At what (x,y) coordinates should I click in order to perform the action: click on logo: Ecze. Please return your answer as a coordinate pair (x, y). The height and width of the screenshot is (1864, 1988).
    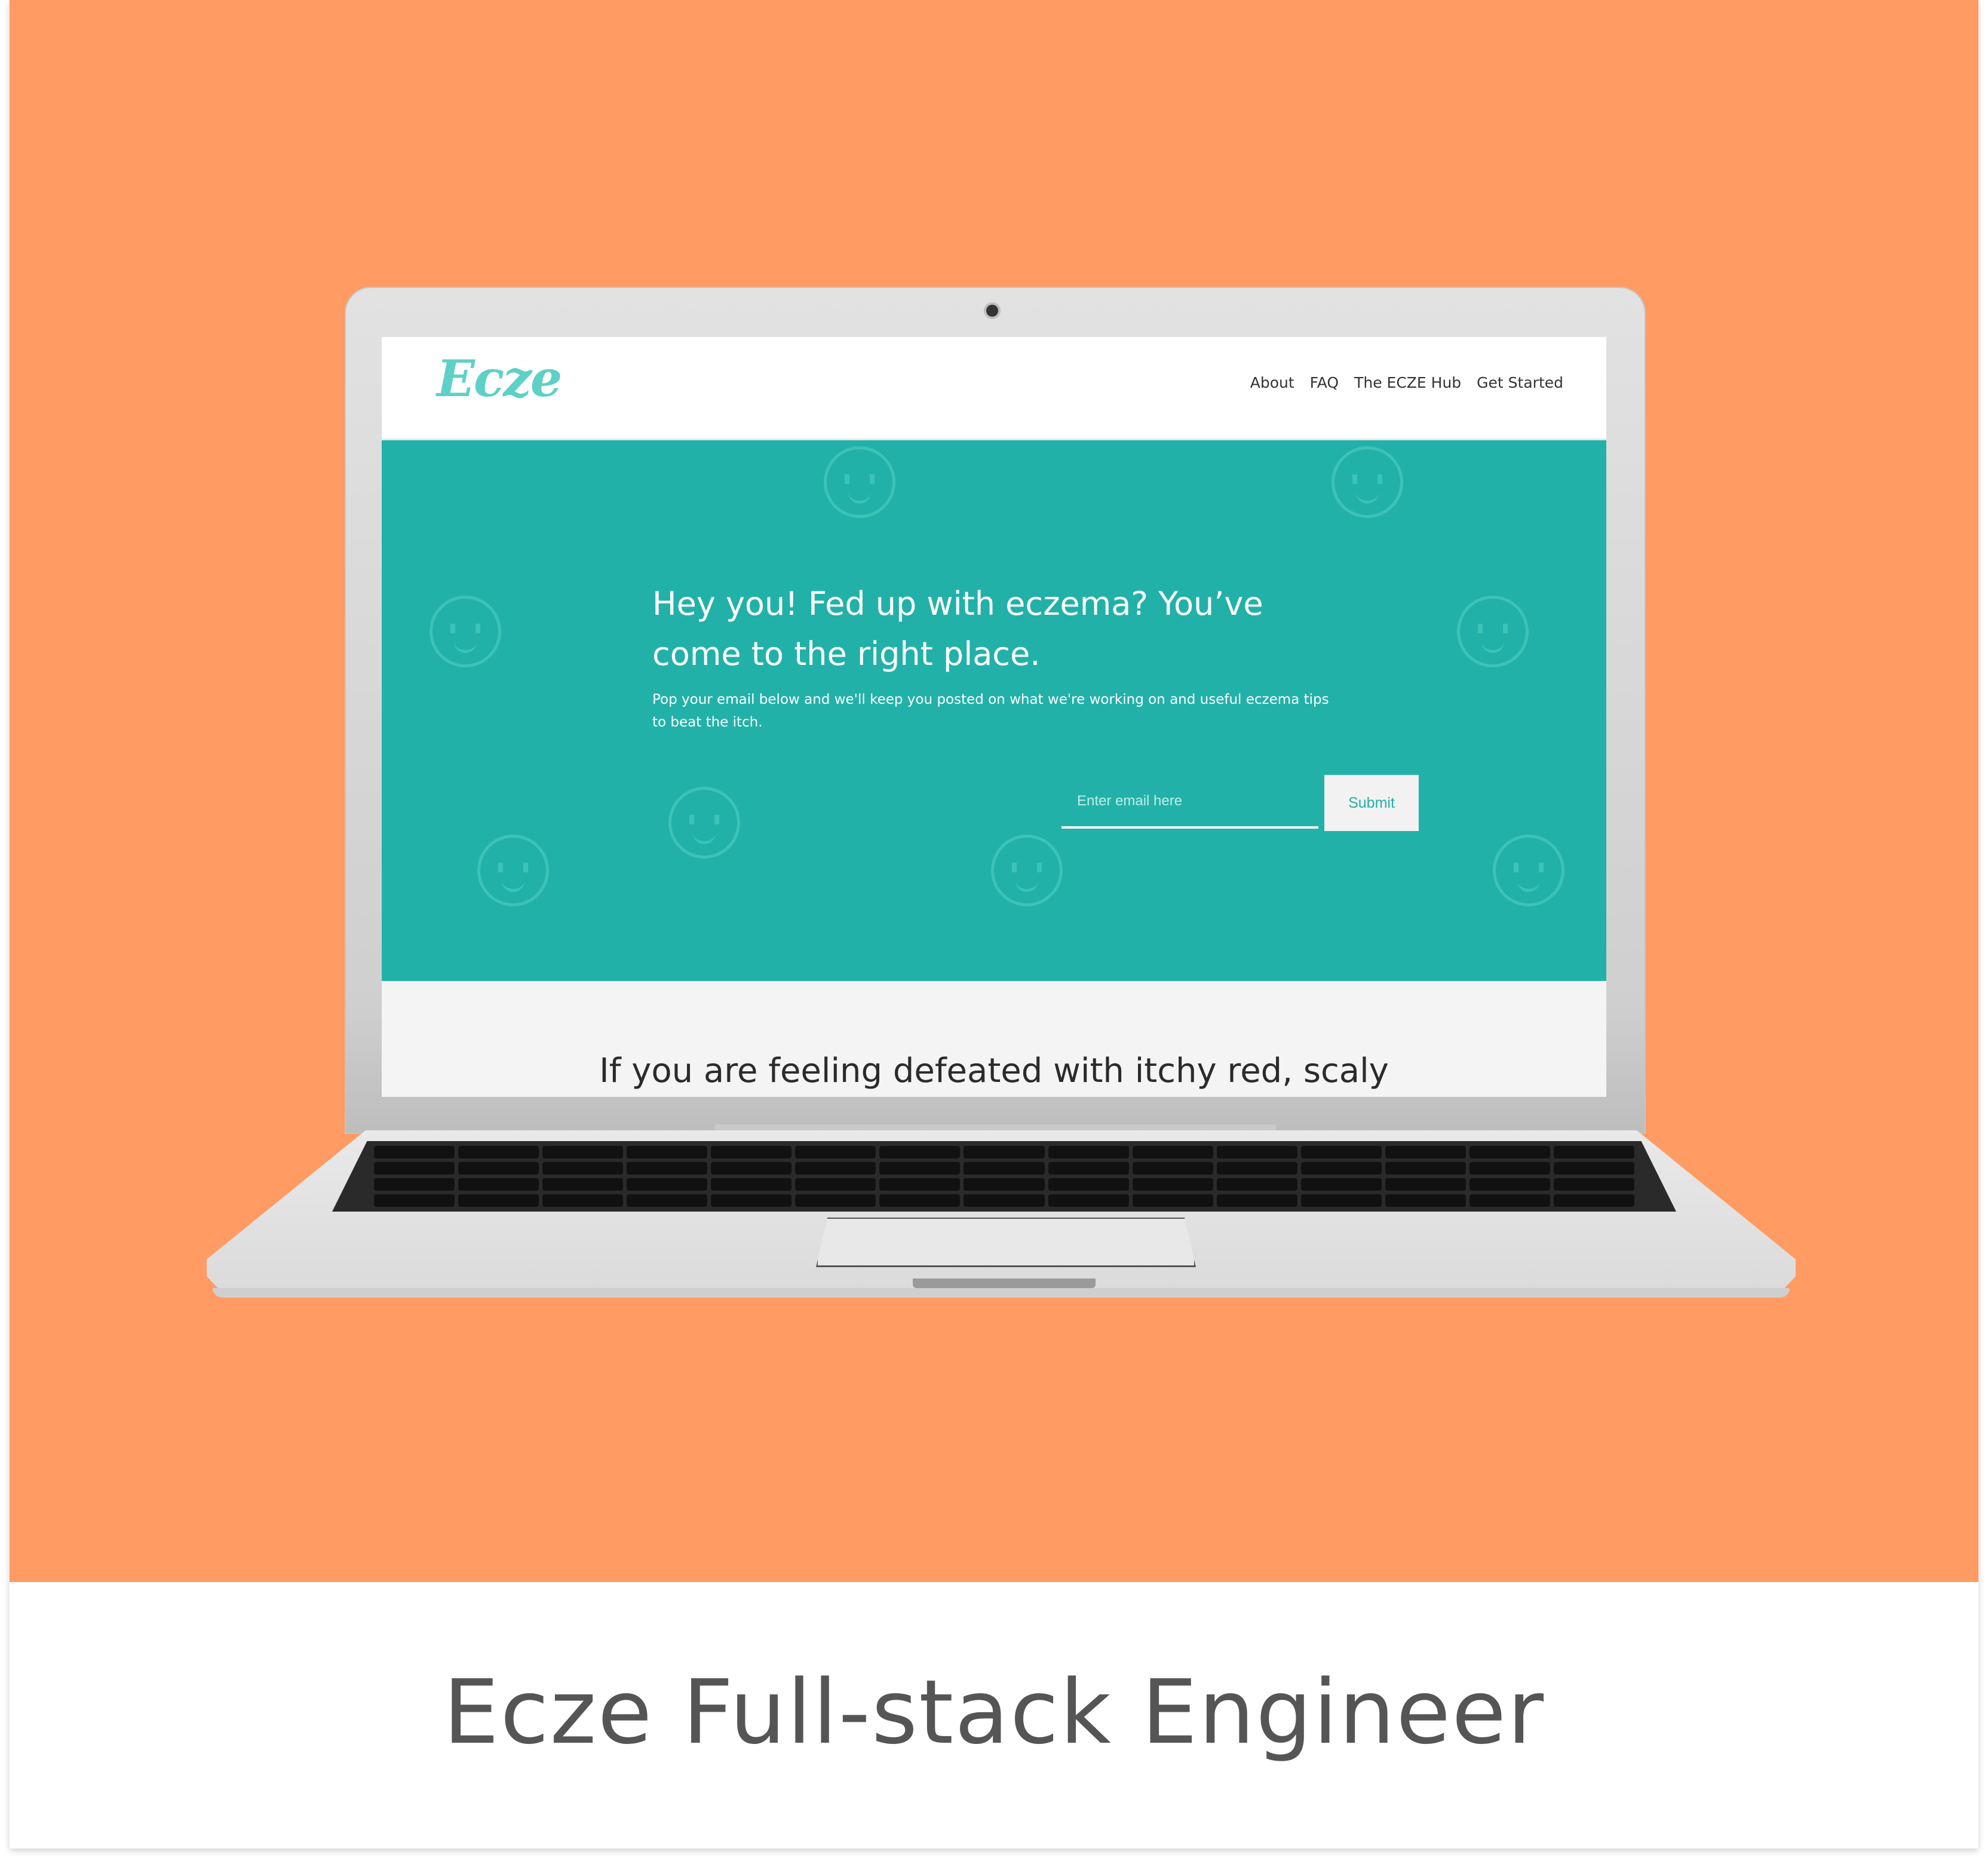
    Looking at the image, I should click on (500, 378).